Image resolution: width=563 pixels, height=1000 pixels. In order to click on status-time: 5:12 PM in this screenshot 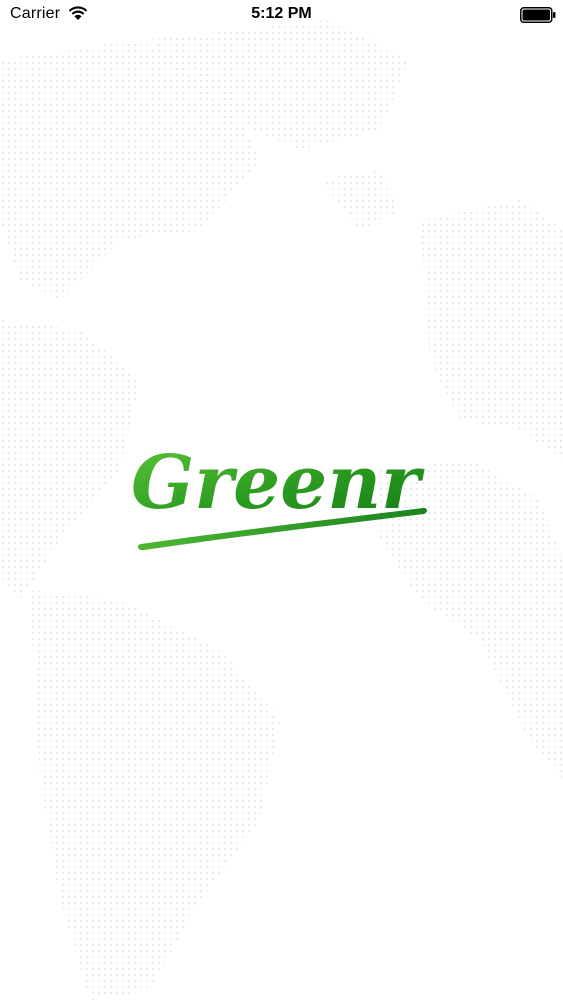, I will do `click(281, 13)`.